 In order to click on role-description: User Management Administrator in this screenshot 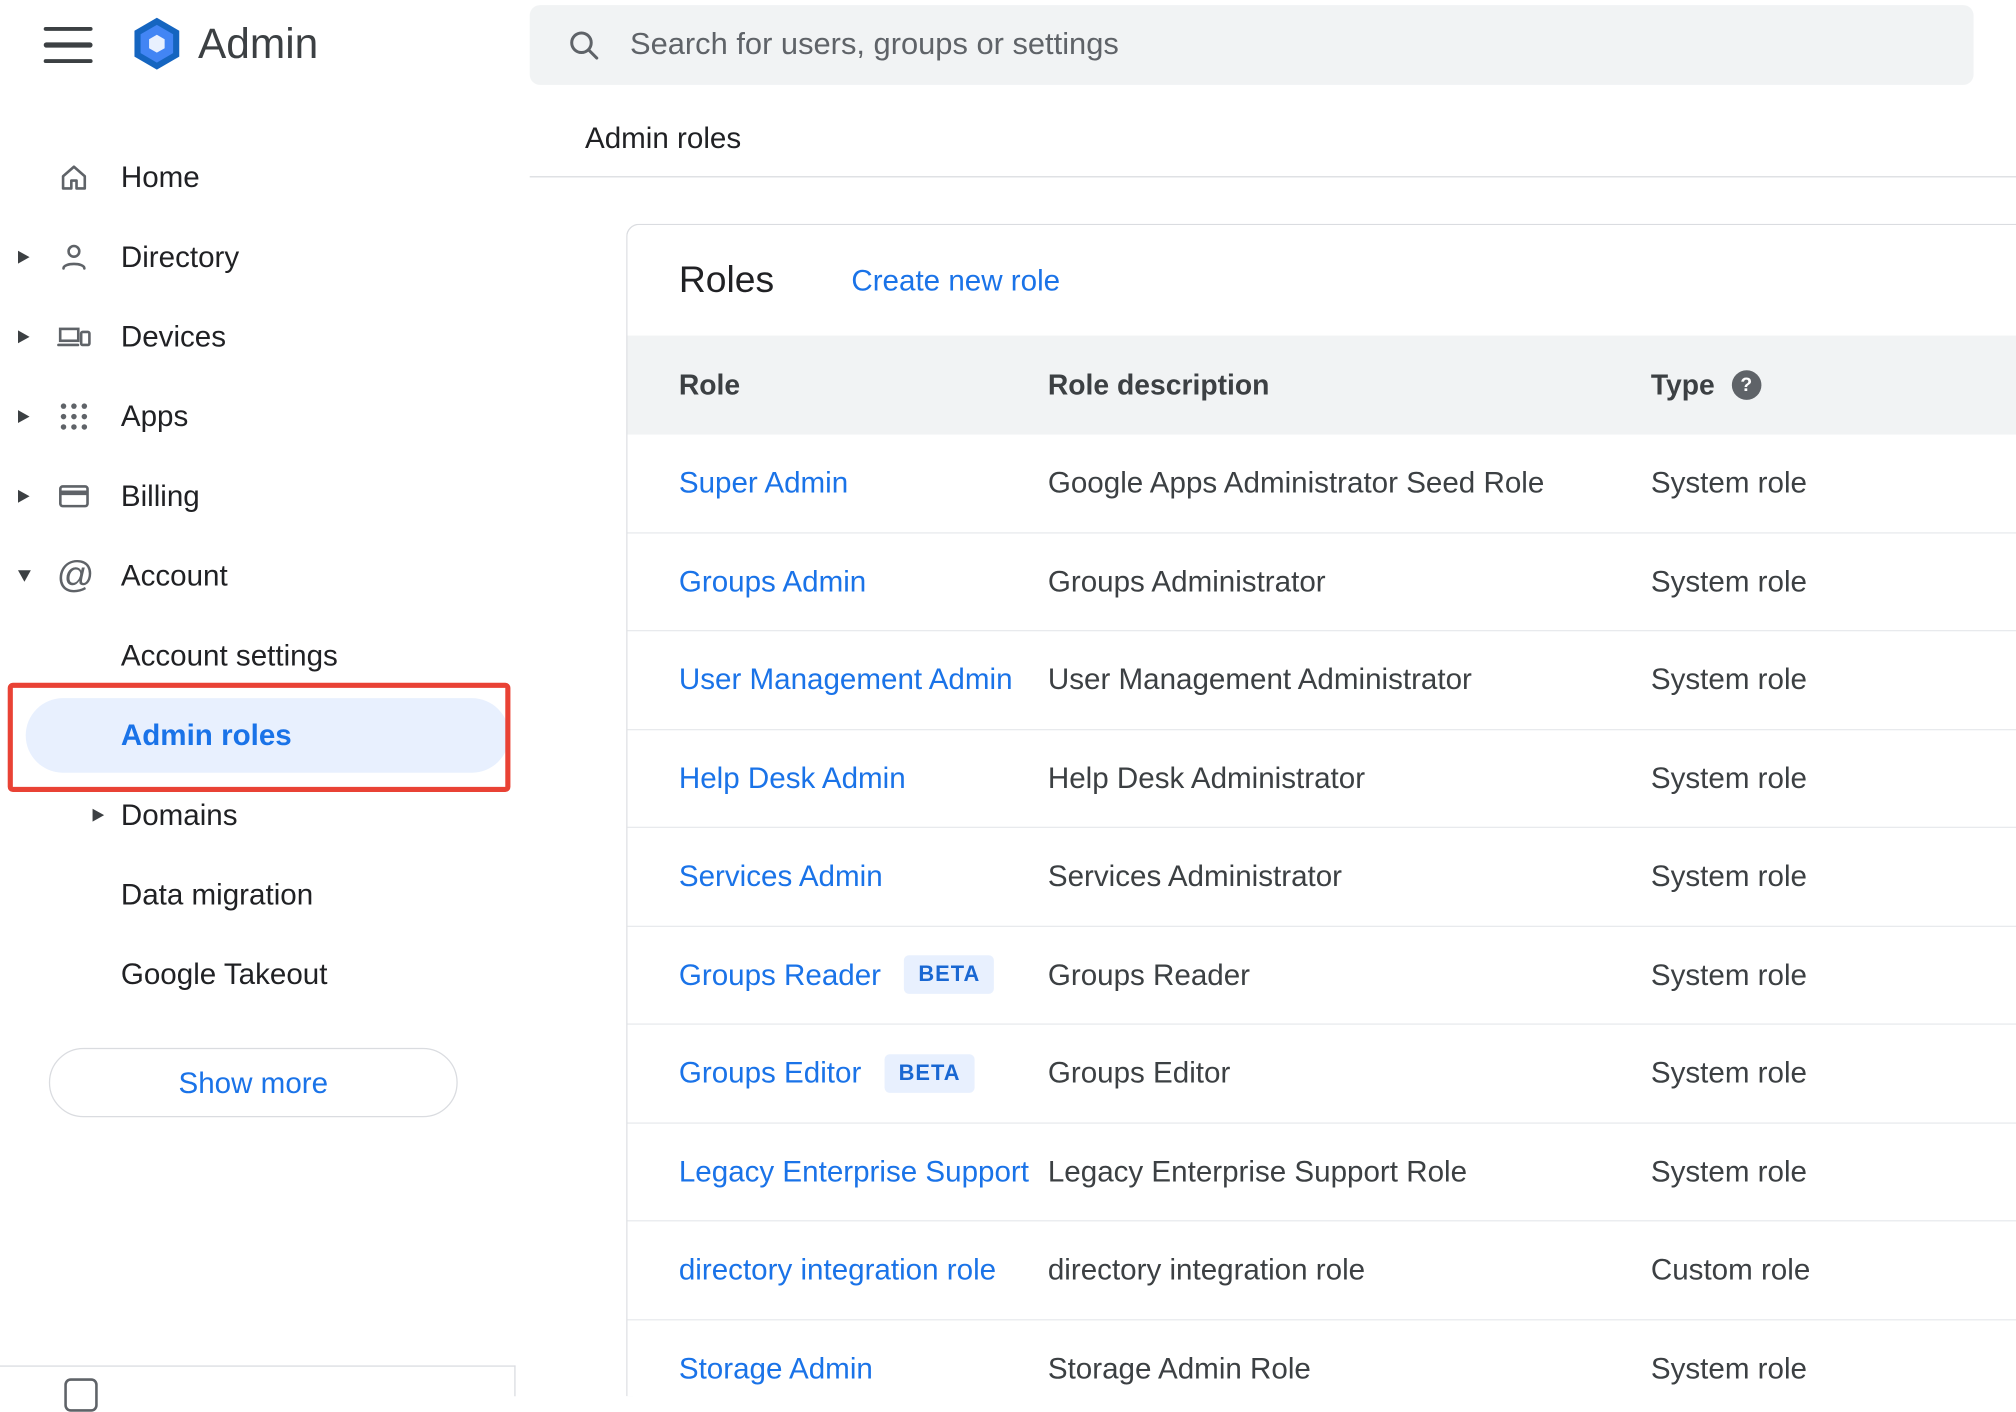, I will do `click(1259, 679)`.